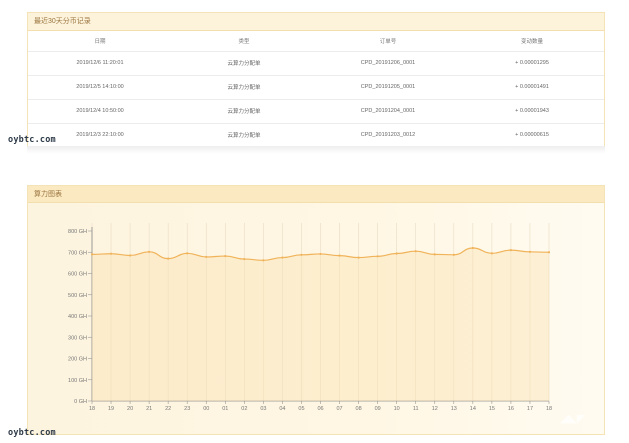 The image size is (629, 443). What do you see at coordinates (316, 150) in the screenshot?
I see `panel-shadow-divider` at bounding box center [316, 150].